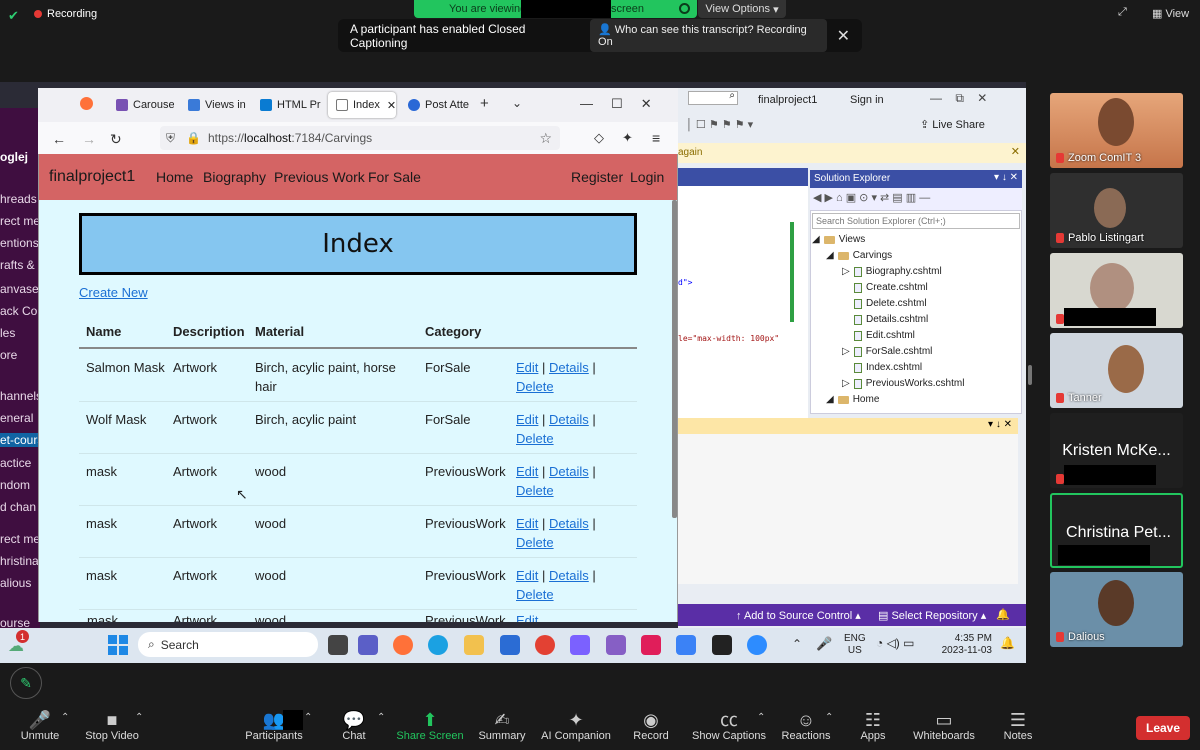 The width and height of the screenshot is (1200, 750). I want to click on firefox-icon, so click(86, 103).